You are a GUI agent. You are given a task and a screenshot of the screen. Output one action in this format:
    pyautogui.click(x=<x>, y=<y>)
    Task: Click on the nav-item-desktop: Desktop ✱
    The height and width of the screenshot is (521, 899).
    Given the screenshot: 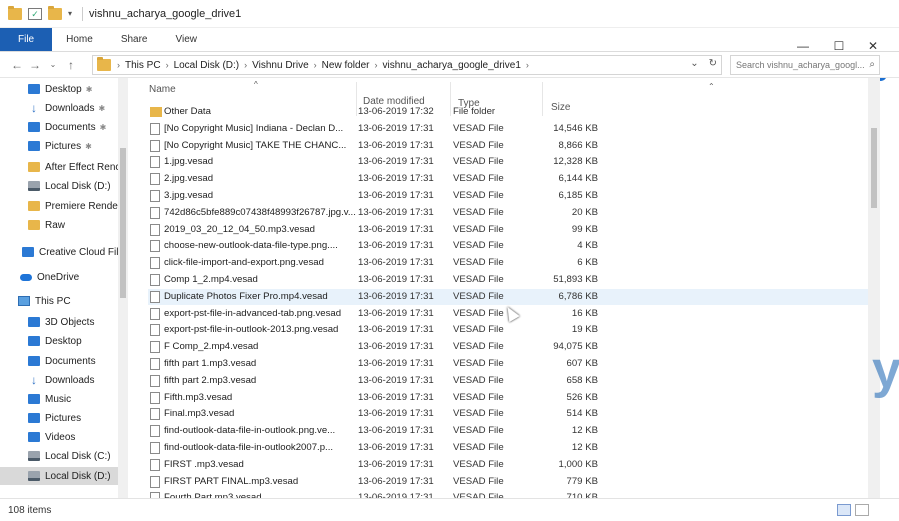 What is the action you would take?
    pyautogui.click(x=64, y=89)
    